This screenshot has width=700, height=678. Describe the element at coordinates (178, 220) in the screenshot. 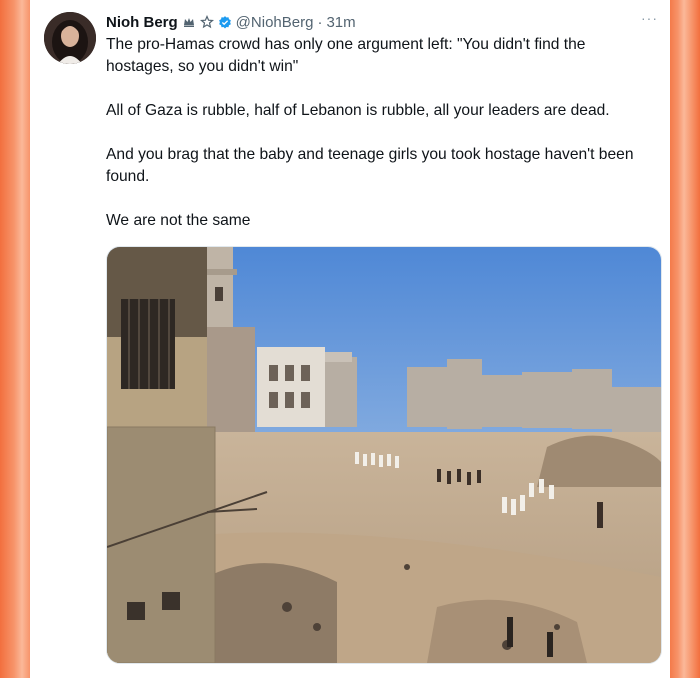

I see `tweet-paragraph: We are not the same` at that location.